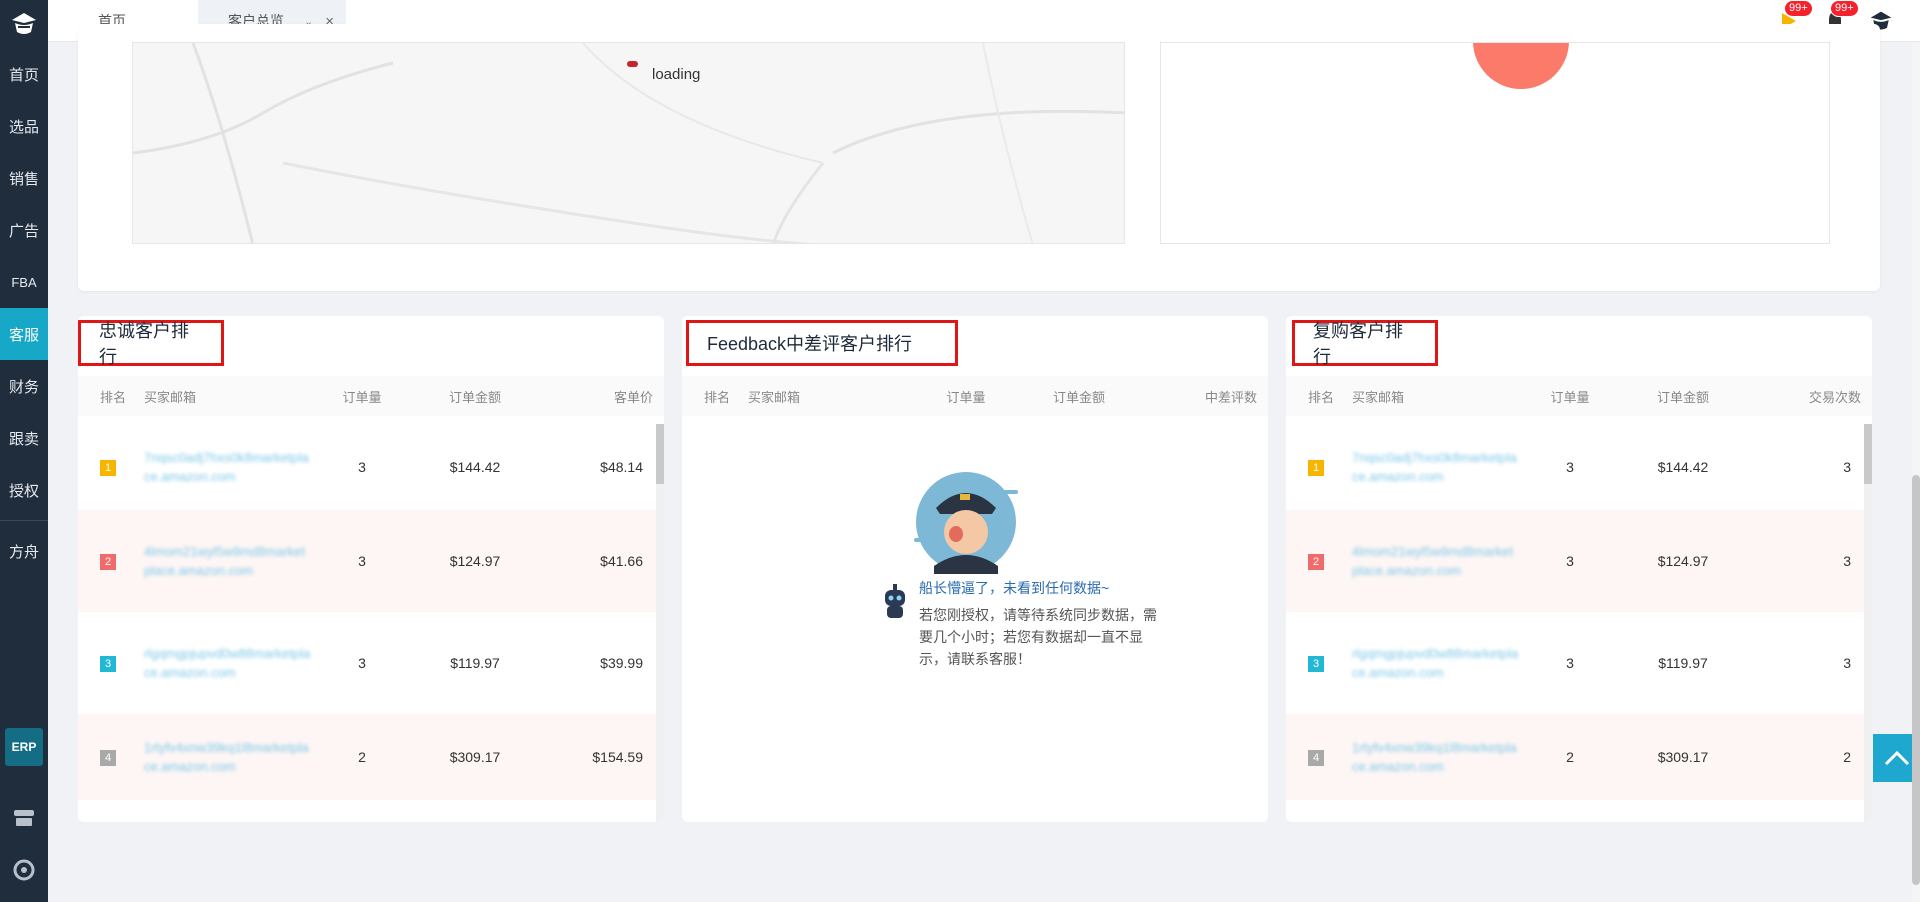  What do you see at coordinates (621, 561) in the screenshot?
I see `unit-price: $41.66` at bounding box center [621, 561].